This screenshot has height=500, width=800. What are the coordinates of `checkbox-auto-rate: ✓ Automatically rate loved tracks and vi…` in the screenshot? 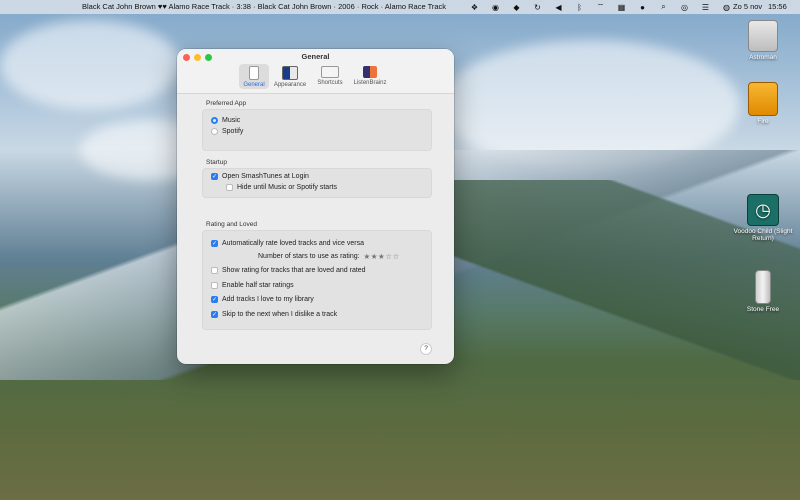 It's located at (287, 243).